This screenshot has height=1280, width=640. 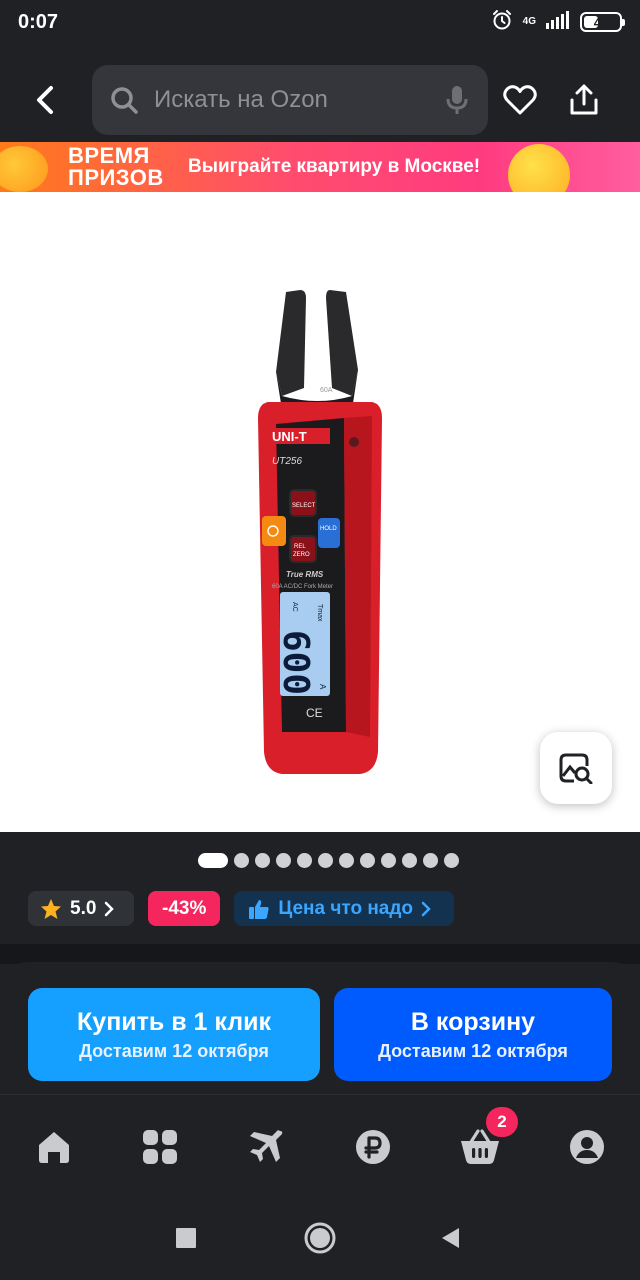 I want to click on recents-button, so click(x=186, y=1238).